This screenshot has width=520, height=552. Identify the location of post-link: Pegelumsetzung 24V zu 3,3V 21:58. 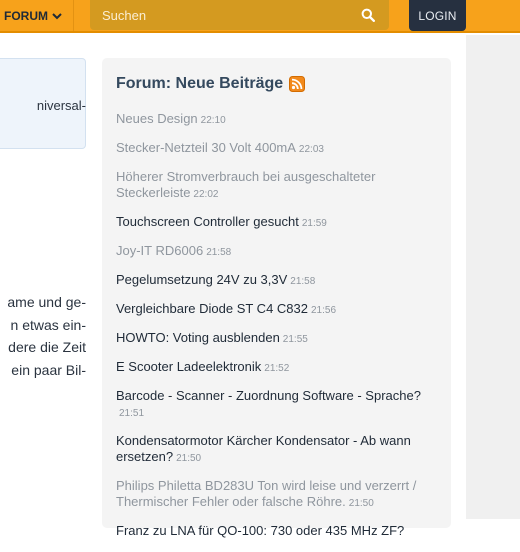
(281, 281).